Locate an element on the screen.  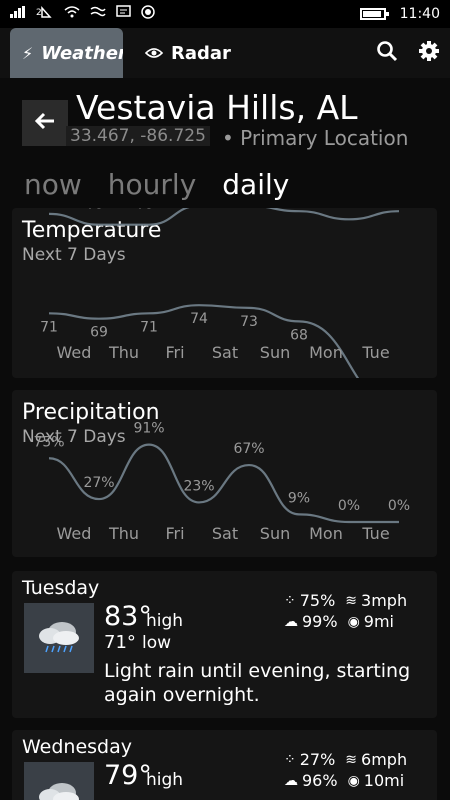
view-daily: daily is located at coordinates (255, 184).